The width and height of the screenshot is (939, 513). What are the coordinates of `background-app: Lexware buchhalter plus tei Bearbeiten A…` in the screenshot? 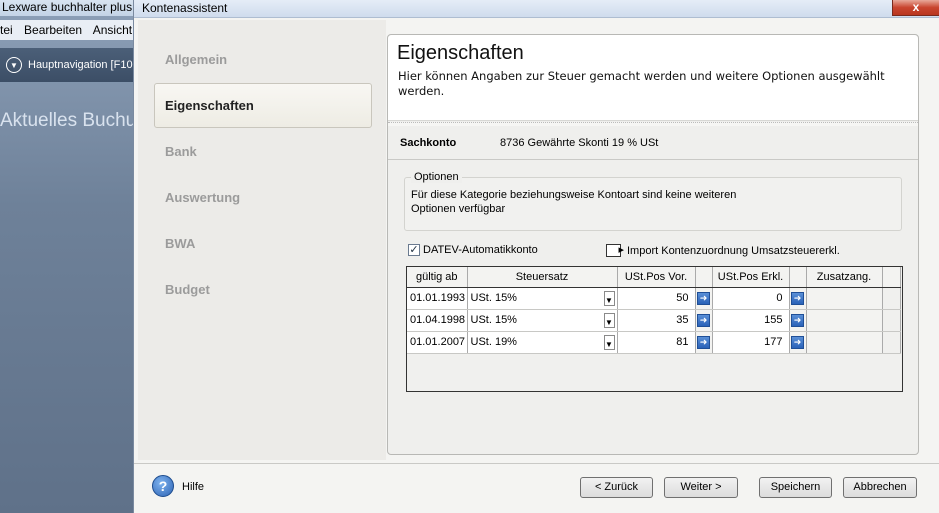 It's located at (70, 256).